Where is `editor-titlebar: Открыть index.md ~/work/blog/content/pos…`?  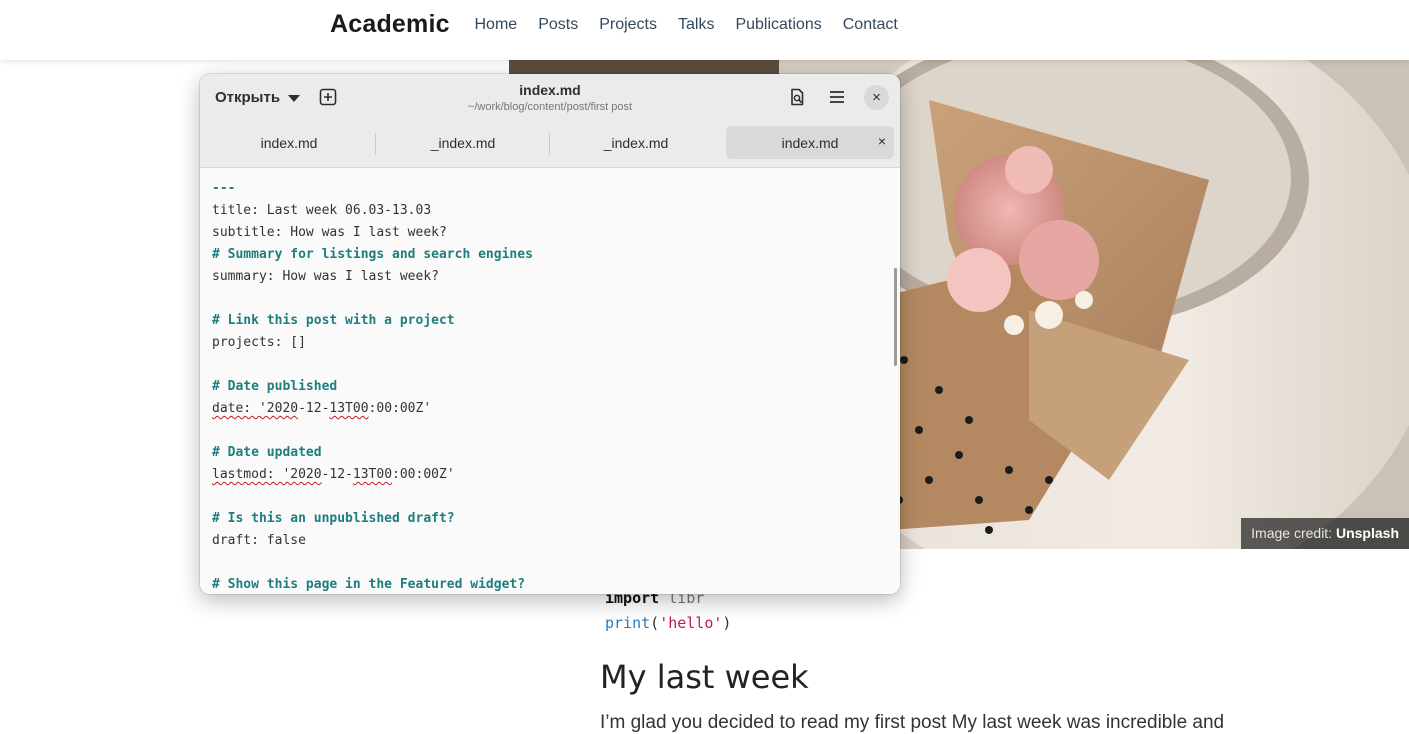 editor-titlebar: Открыть index.md ~/work/blog/content/pos… is located at coordinates (550, 97).